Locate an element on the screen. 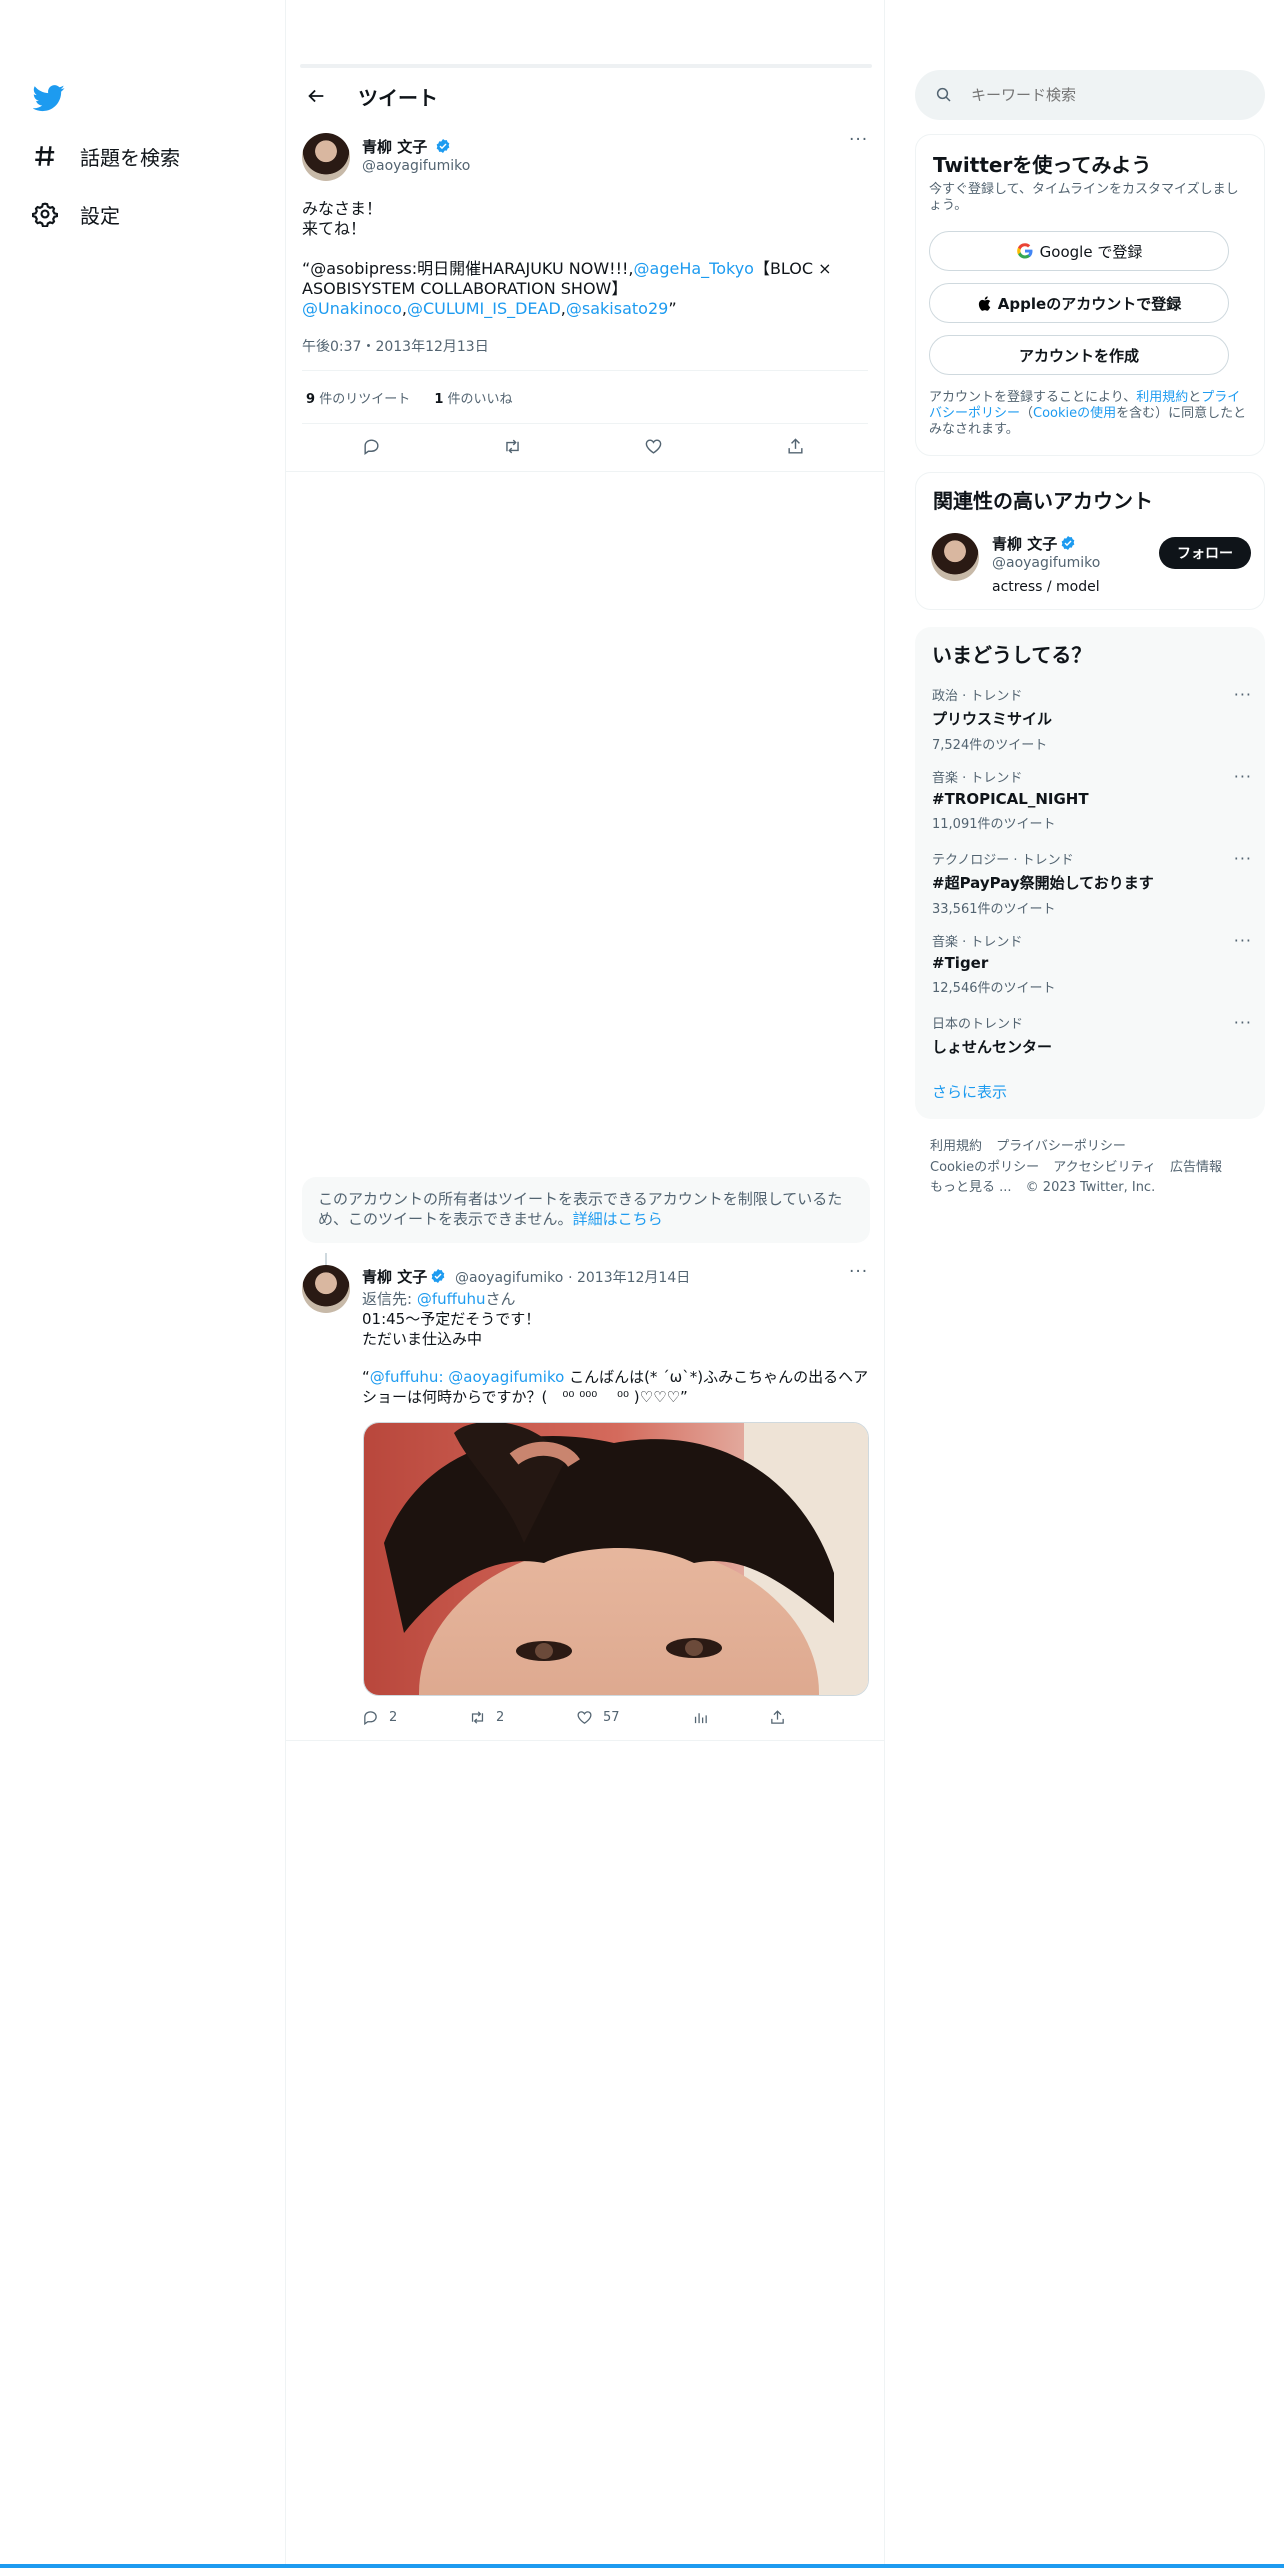 This screenshot has height=2568, width=1284. mention-ageha: @ageHa_Tokyo is located at coordinates (694, 268).